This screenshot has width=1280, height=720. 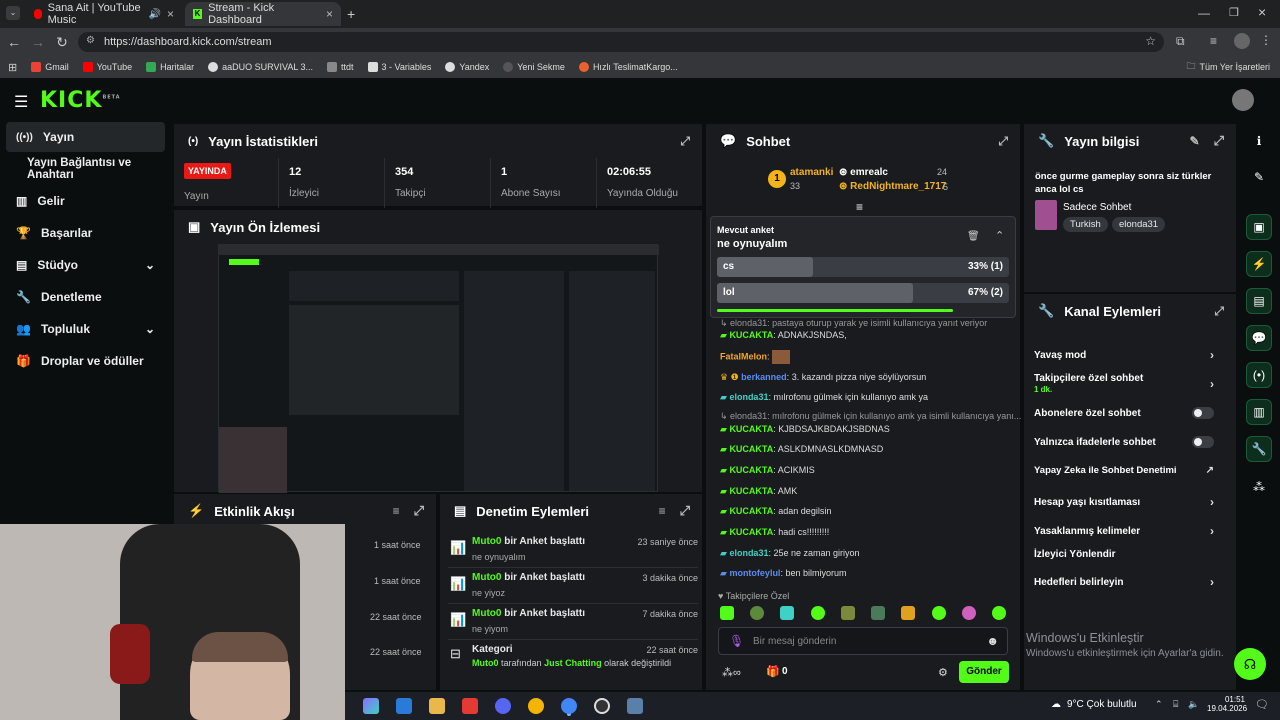 I want to click on menu-kebab-icon: ⋮, so click(x=1266, y=40).